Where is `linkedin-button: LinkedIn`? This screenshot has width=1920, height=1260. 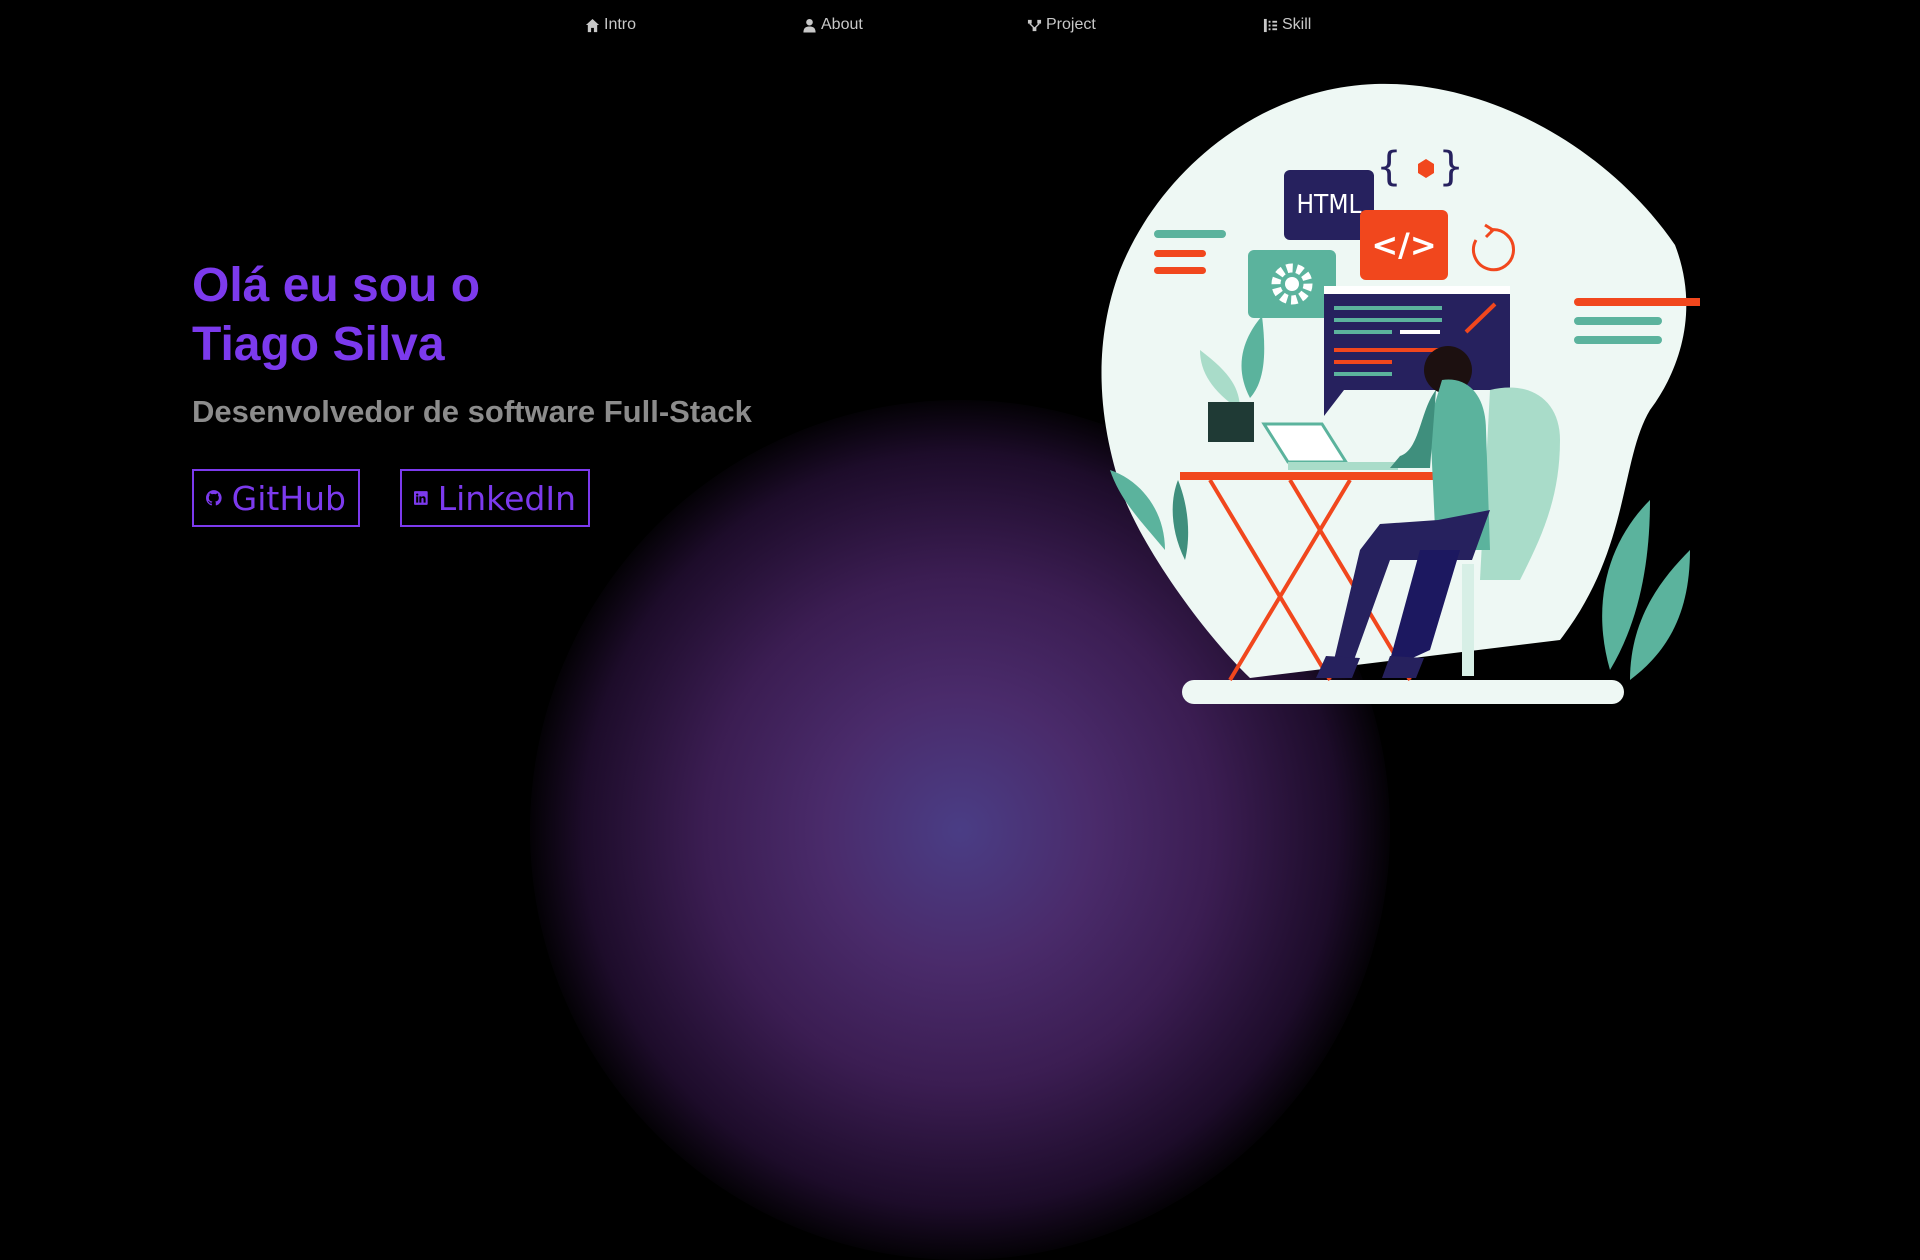 linkedin-button: LinkedIn is located at coordinates (495, 498).